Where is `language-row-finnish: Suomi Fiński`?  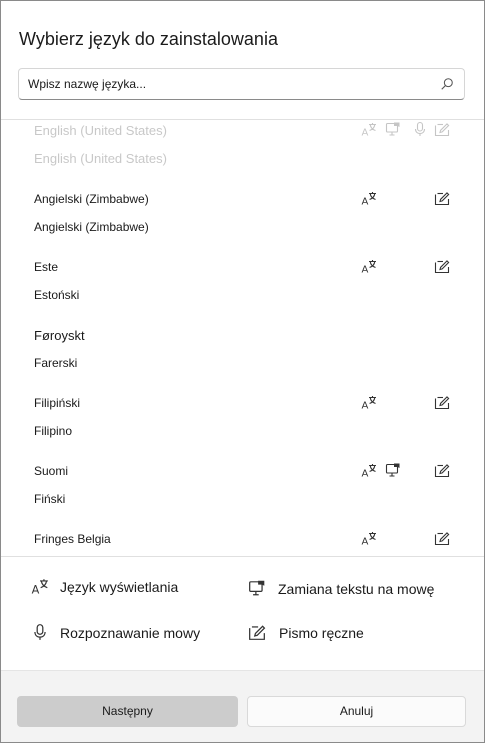
language-row-finnish: Suomi Fiński is located at coordinates (242, 487).